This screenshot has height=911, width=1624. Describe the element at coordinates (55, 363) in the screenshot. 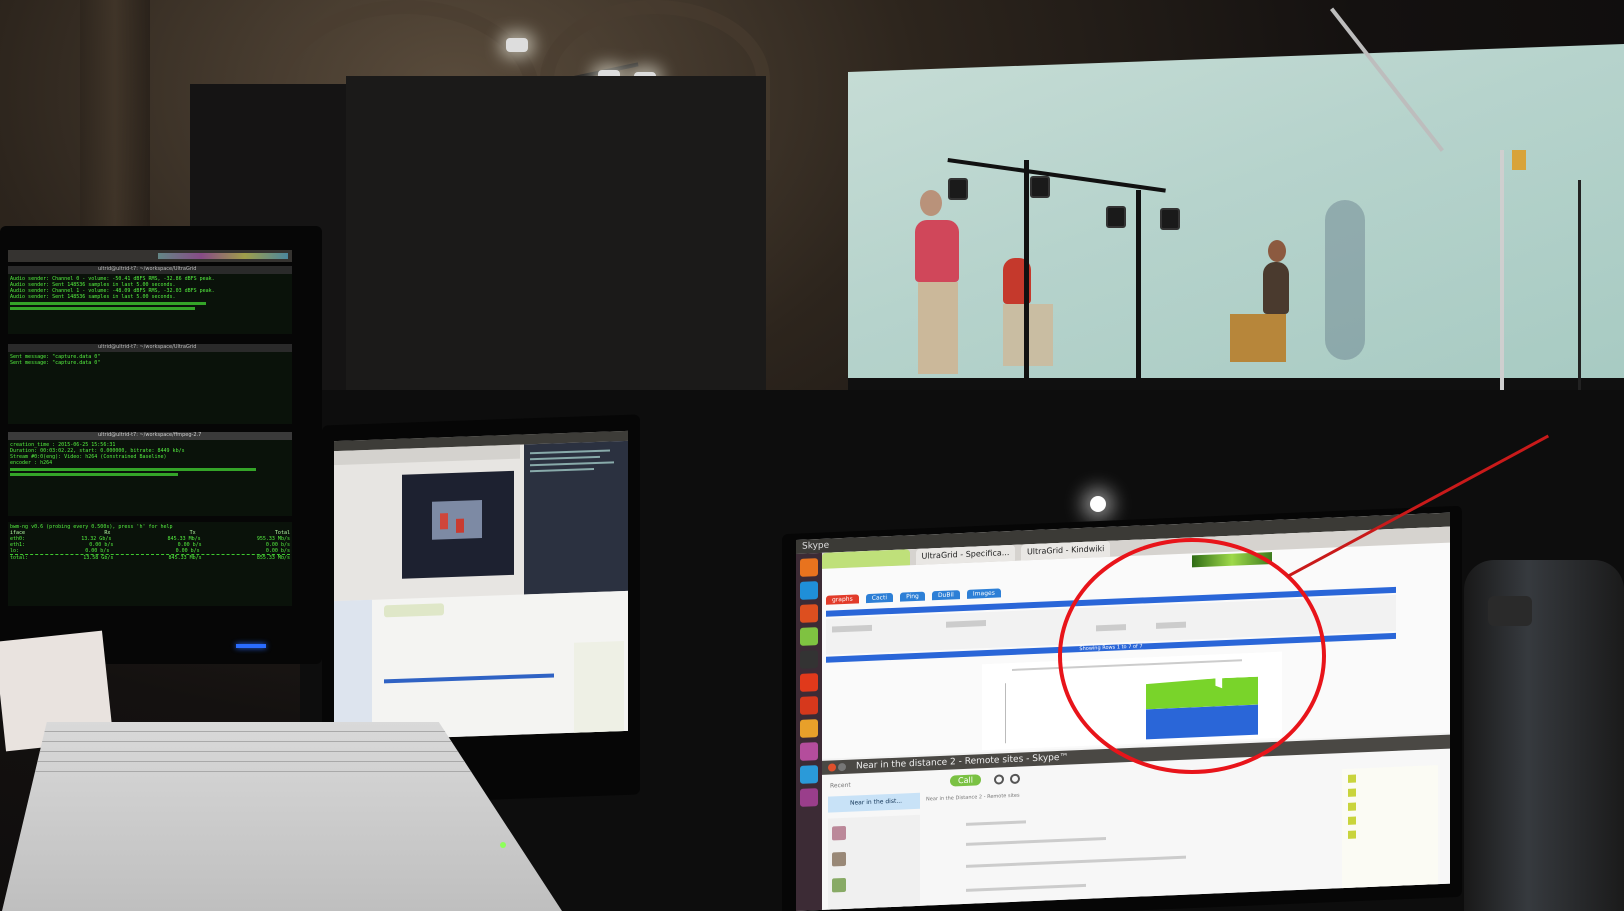

I see `log-line: Sent message: "capture.data 0"` at that location.